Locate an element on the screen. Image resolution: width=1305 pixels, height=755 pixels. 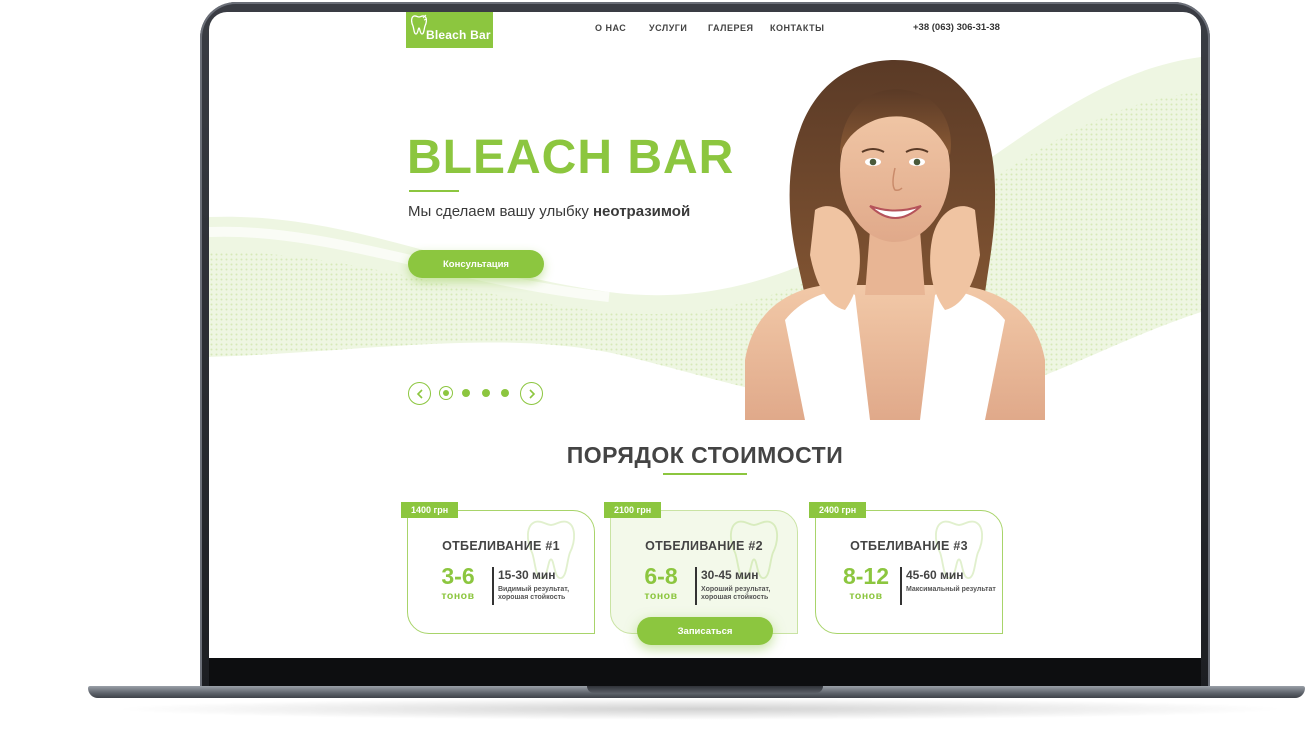
nav-item-gallery: ГАЛЕРЕЯ is located at coordinates (730, 28).